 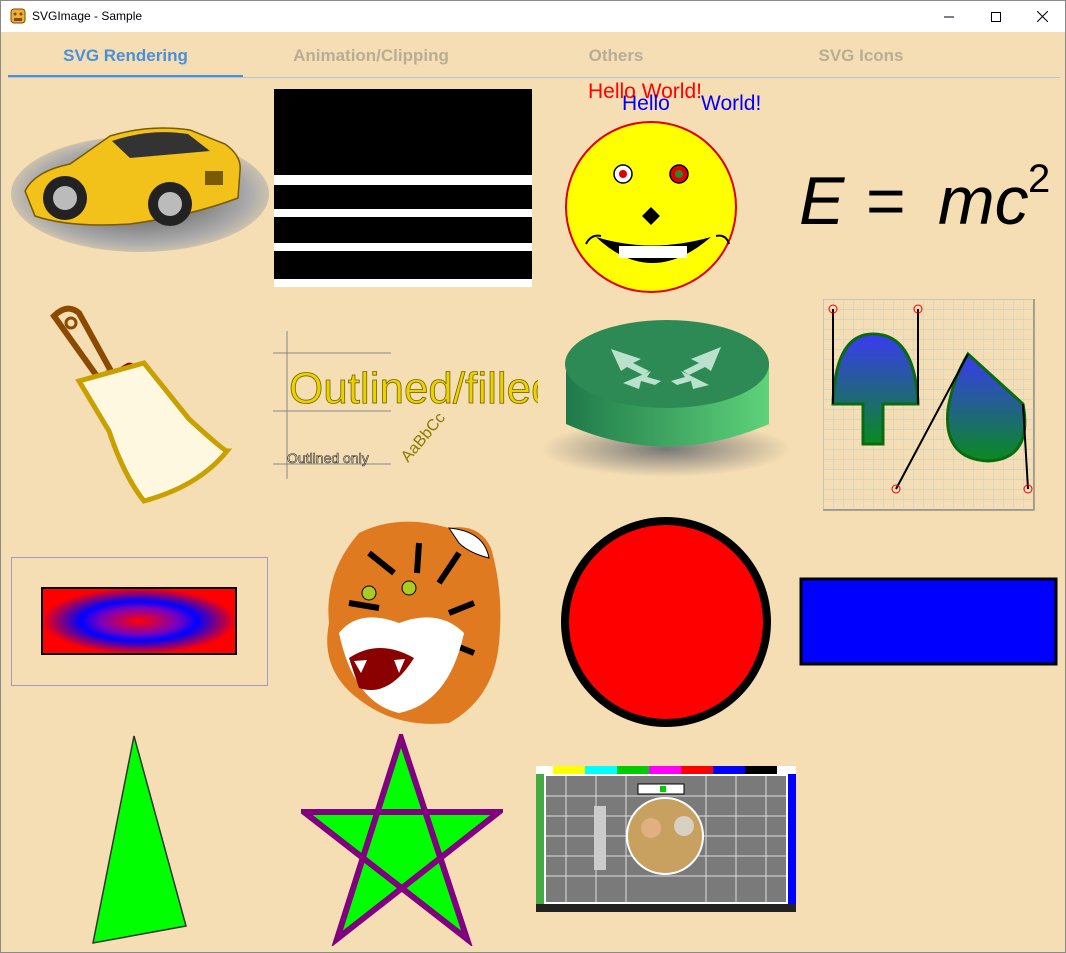 What do you see at coordinates (423, 438) in the screenshot?
I see `rotated-text: AaBbCc` at bounding box center [423, 438].